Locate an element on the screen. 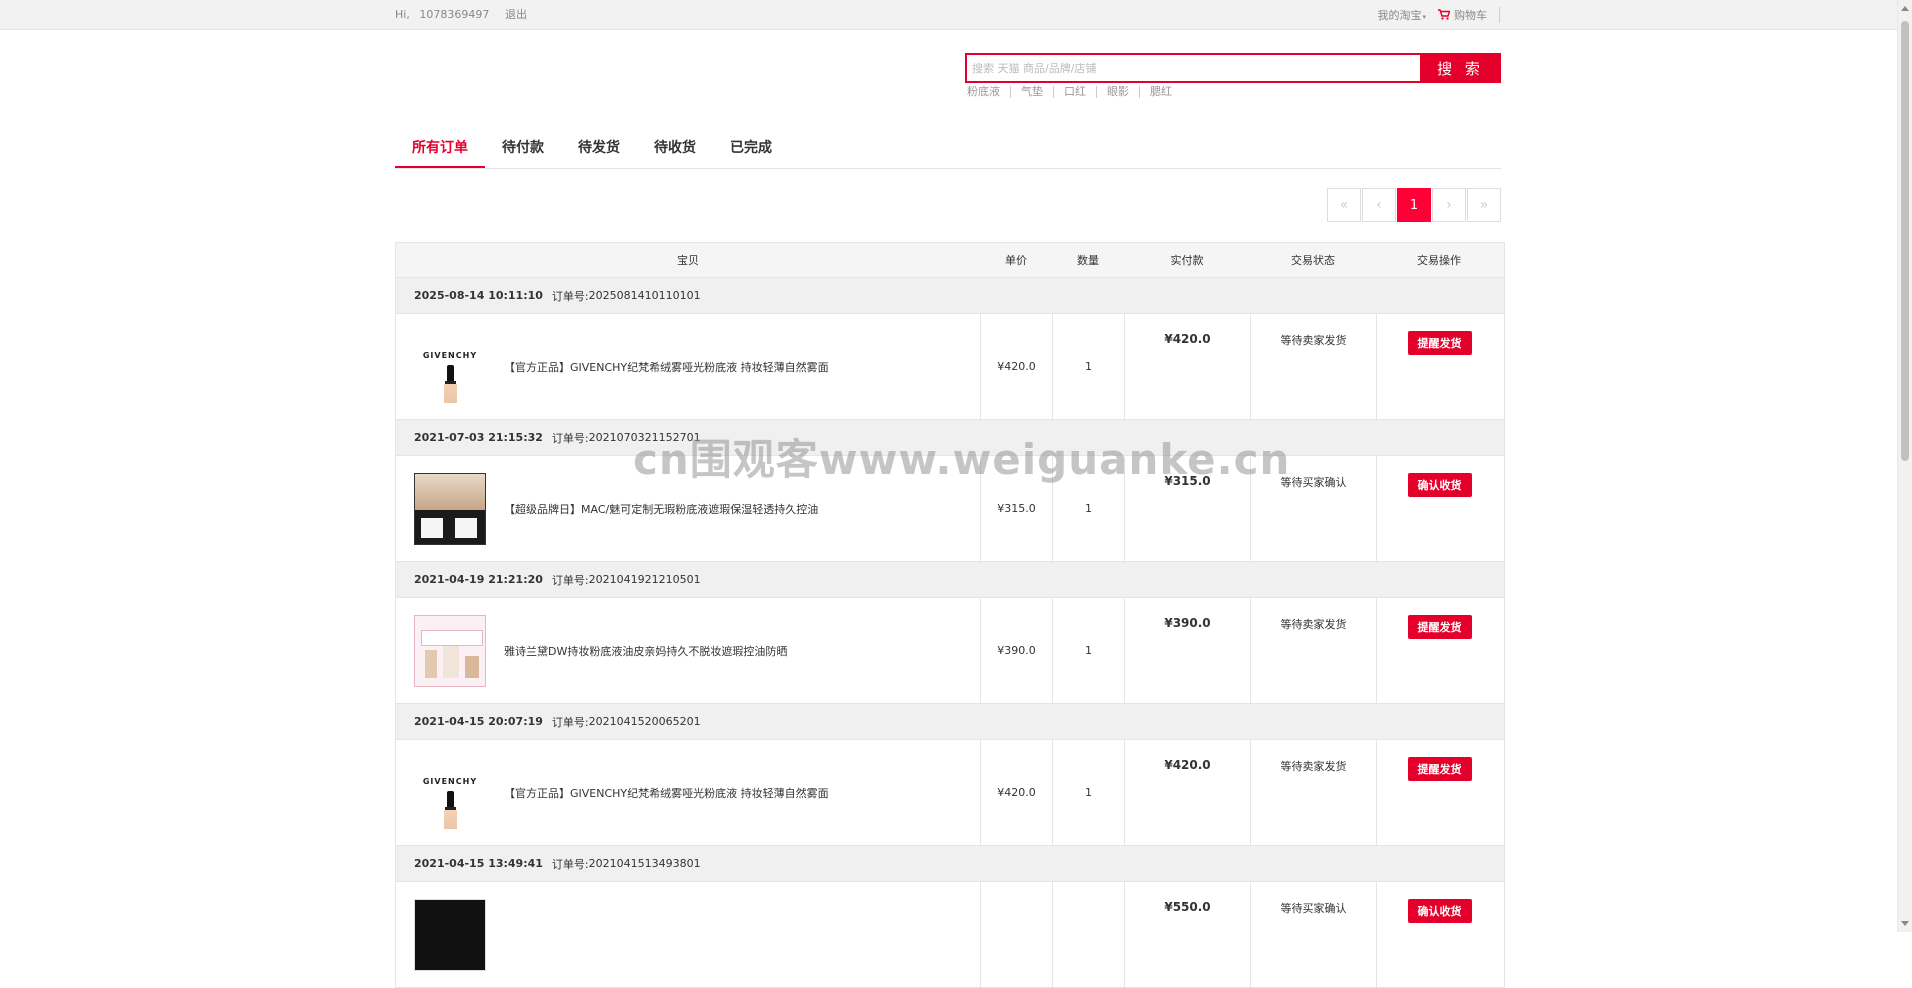 This screenshot has height=988, width=1912. product-title: 雅诗兰黛DW持妆粉底液油皮亲妈持久不脱妆遮瑕控油防晒 is located at coordinates (645, 651).